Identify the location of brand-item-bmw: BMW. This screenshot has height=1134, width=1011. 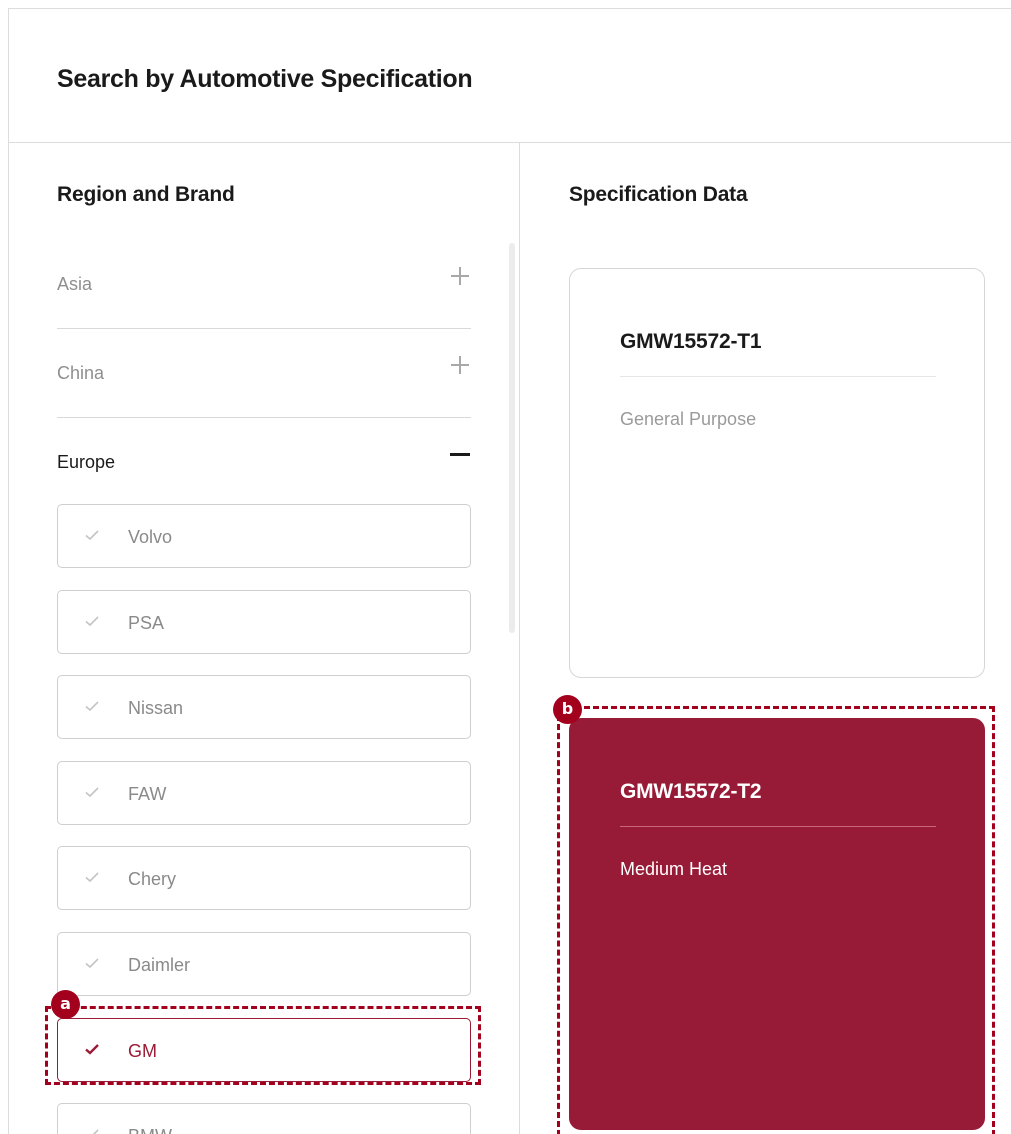
(264, 1118).